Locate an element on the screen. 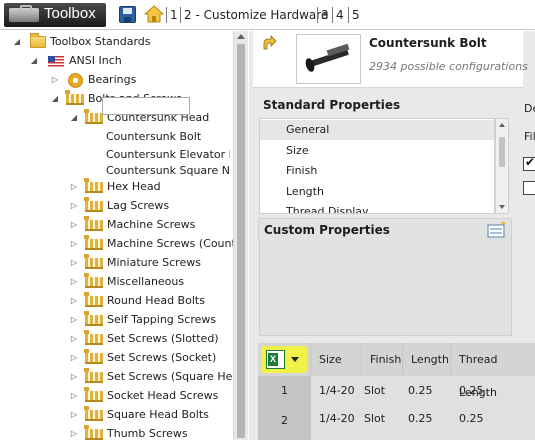  part-thumbnail is located at coordinates (328, 59).